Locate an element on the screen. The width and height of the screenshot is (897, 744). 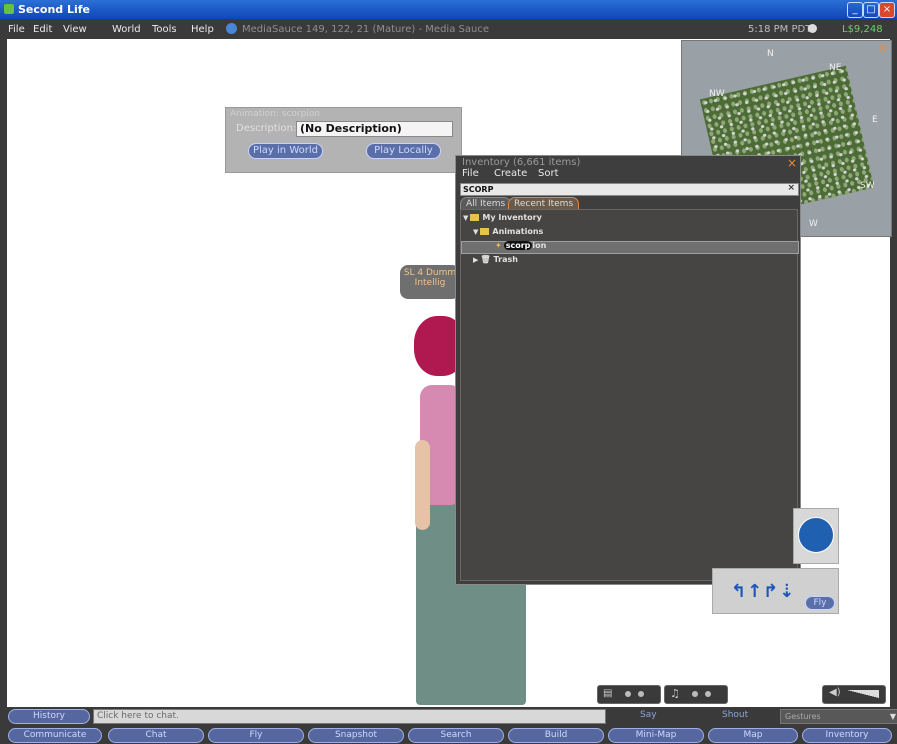
location-globe-icon is located at coordinates (231, 28).